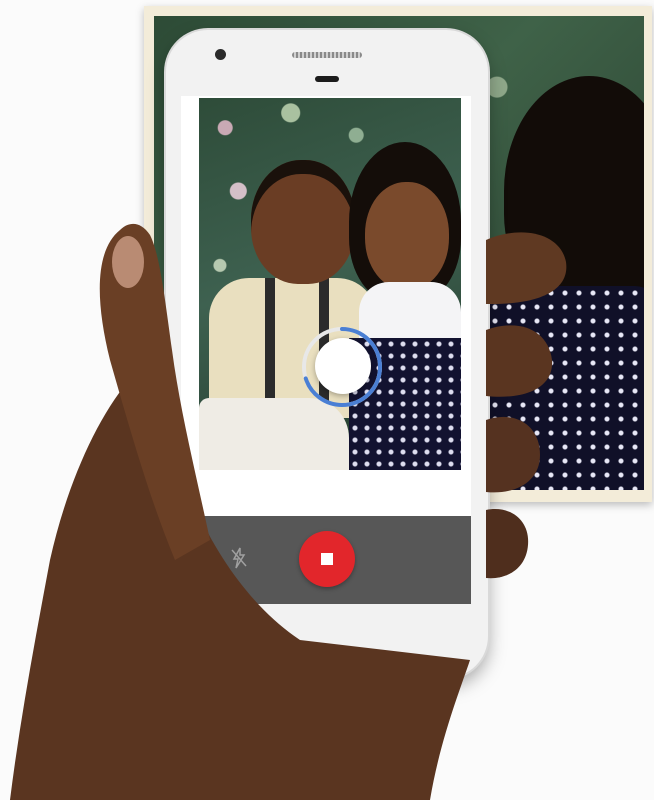  I want to click on camera-controls-bar, so click(326, 560).